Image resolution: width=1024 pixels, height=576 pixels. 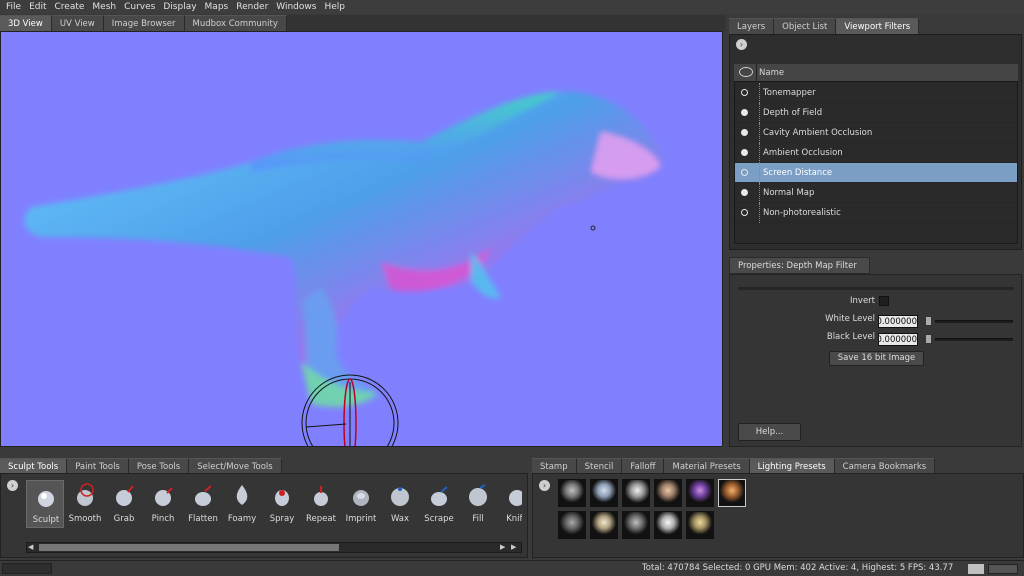 I want to click on tool-sculpt: Sculpt, so click(x=45, y=504).